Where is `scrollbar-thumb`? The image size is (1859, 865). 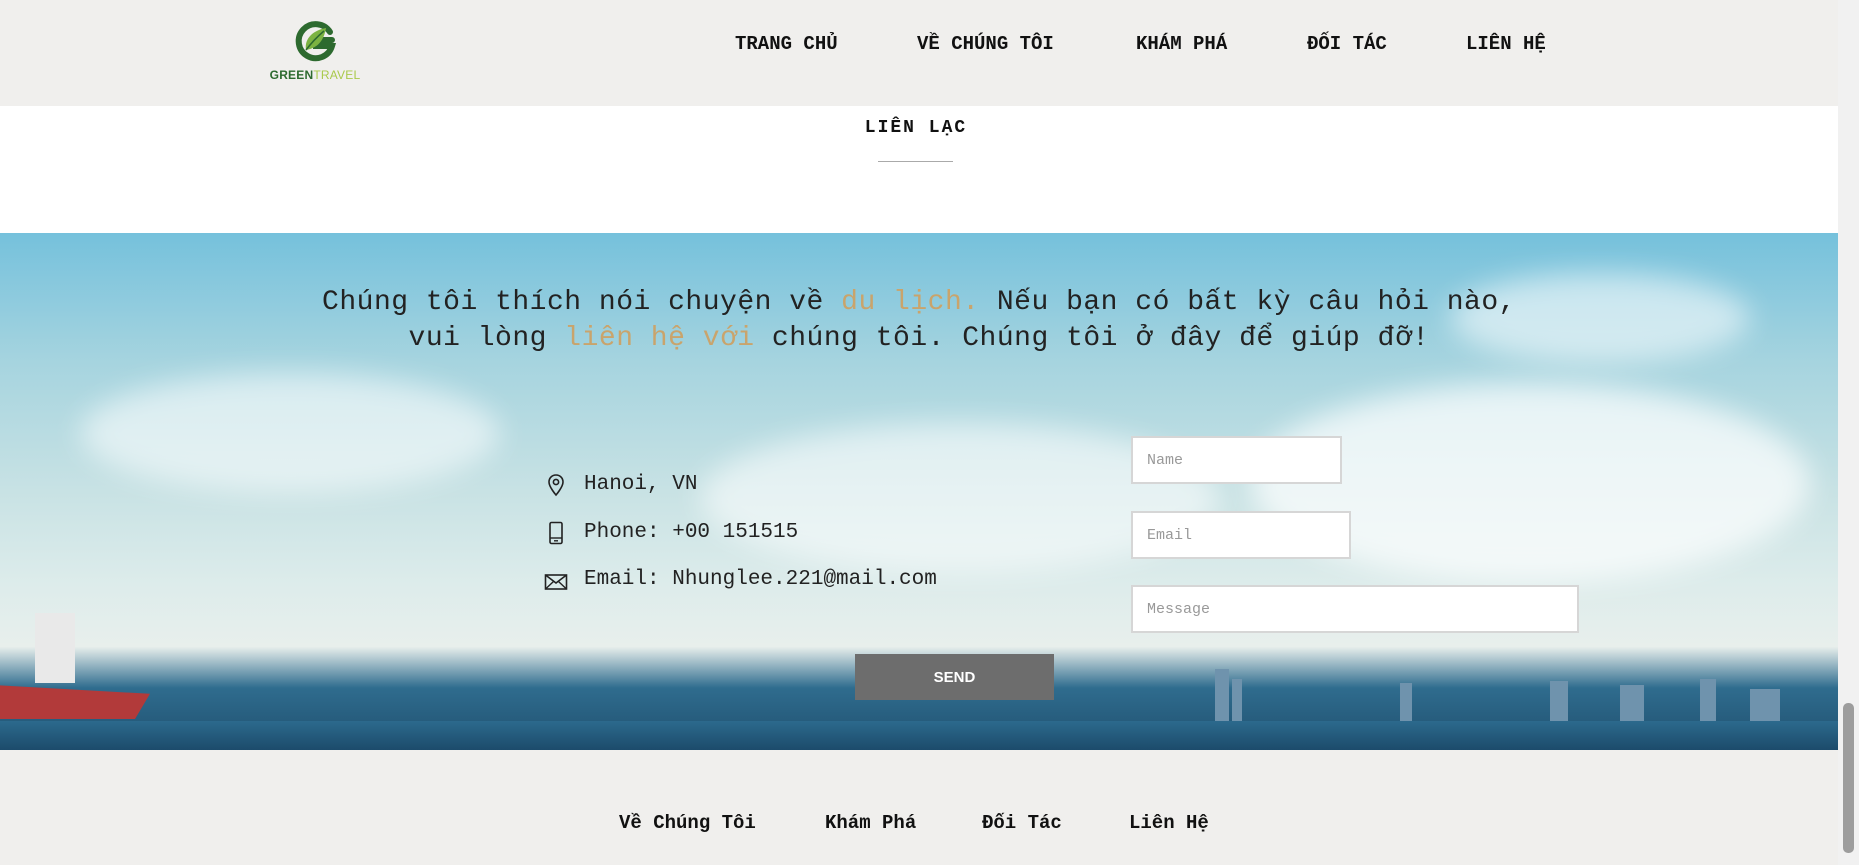 scrollbar-thumb is located at coordinates (1848, 778).